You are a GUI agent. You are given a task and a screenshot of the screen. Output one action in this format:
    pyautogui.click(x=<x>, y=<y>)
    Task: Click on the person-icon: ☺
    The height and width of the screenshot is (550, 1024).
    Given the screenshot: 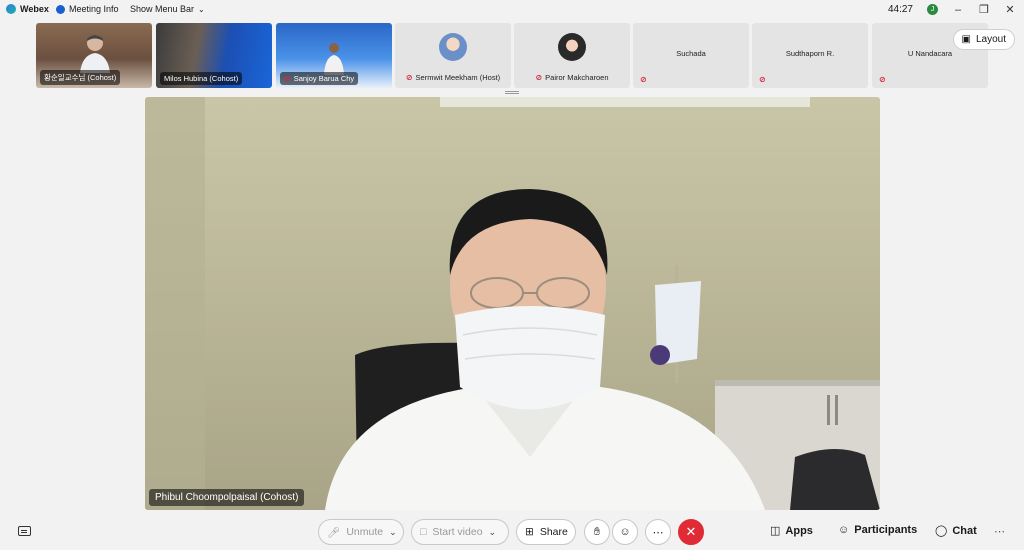 What is the action you would take?
    pyautogui.click(x=844, y=530)
    